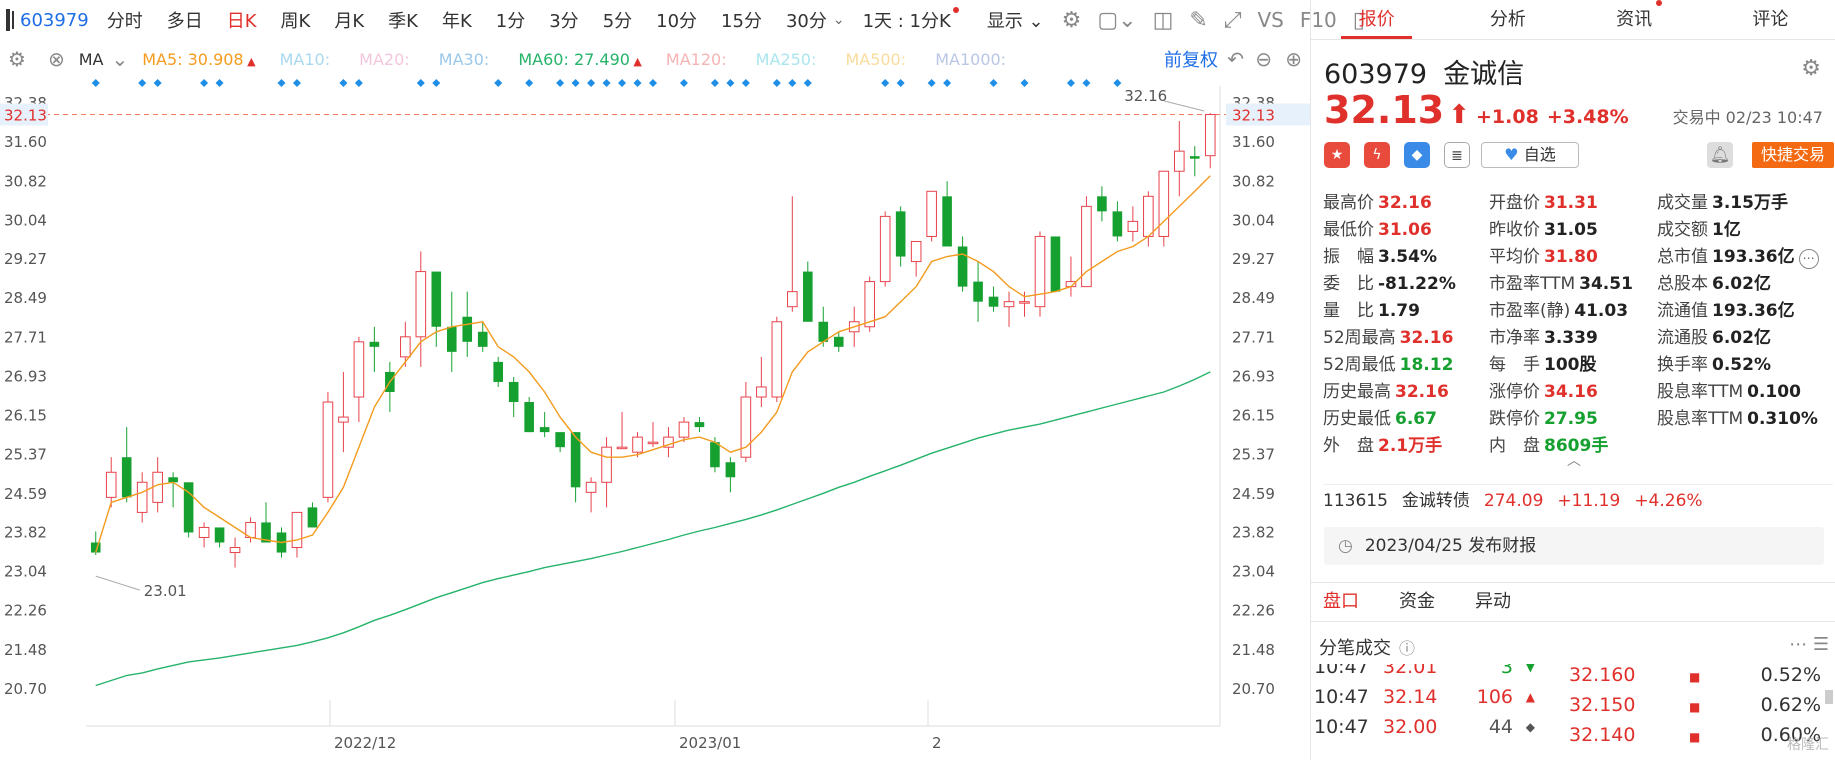  What do you see at coordinates (1726, 311) in the screenshot?
I see `quote-cell: 流通值 193.36亿` at bounding box center [1726, 311].